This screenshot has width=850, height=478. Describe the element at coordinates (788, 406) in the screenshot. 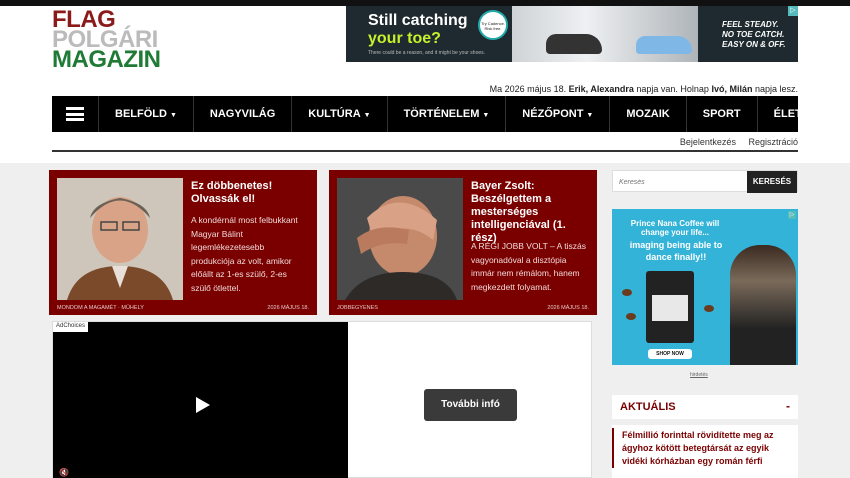

I see `collapse-toggle: -` at that location.